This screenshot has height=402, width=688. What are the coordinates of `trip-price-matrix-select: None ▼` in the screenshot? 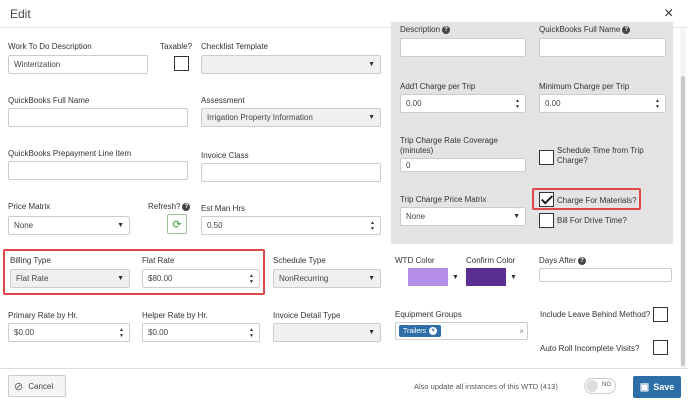 It's located at (463, 216).